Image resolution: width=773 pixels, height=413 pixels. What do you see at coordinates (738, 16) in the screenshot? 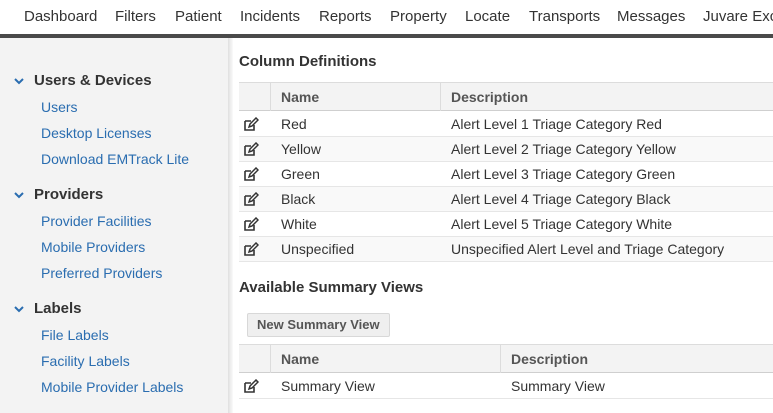
I see `nav-juvare-exchange: Juvare Exc` at bounding box center [738, 16].